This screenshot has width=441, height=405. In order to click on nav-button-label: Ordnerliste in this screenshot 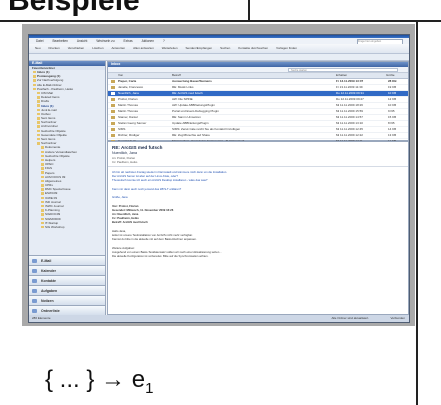, I will do `click(50, 311)`.